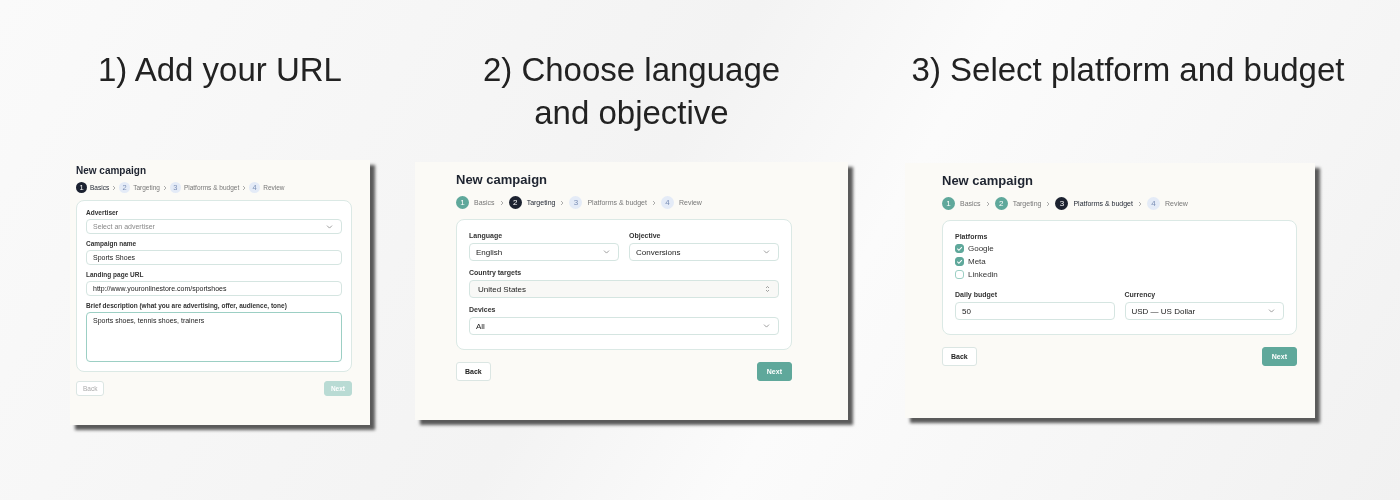 The width and height of the screenshot is (1400, 500). What do you see at coordinates (977, 261) in the screenshot?
I see `checkbox-label: Meta` at bounding box center [977, 261].